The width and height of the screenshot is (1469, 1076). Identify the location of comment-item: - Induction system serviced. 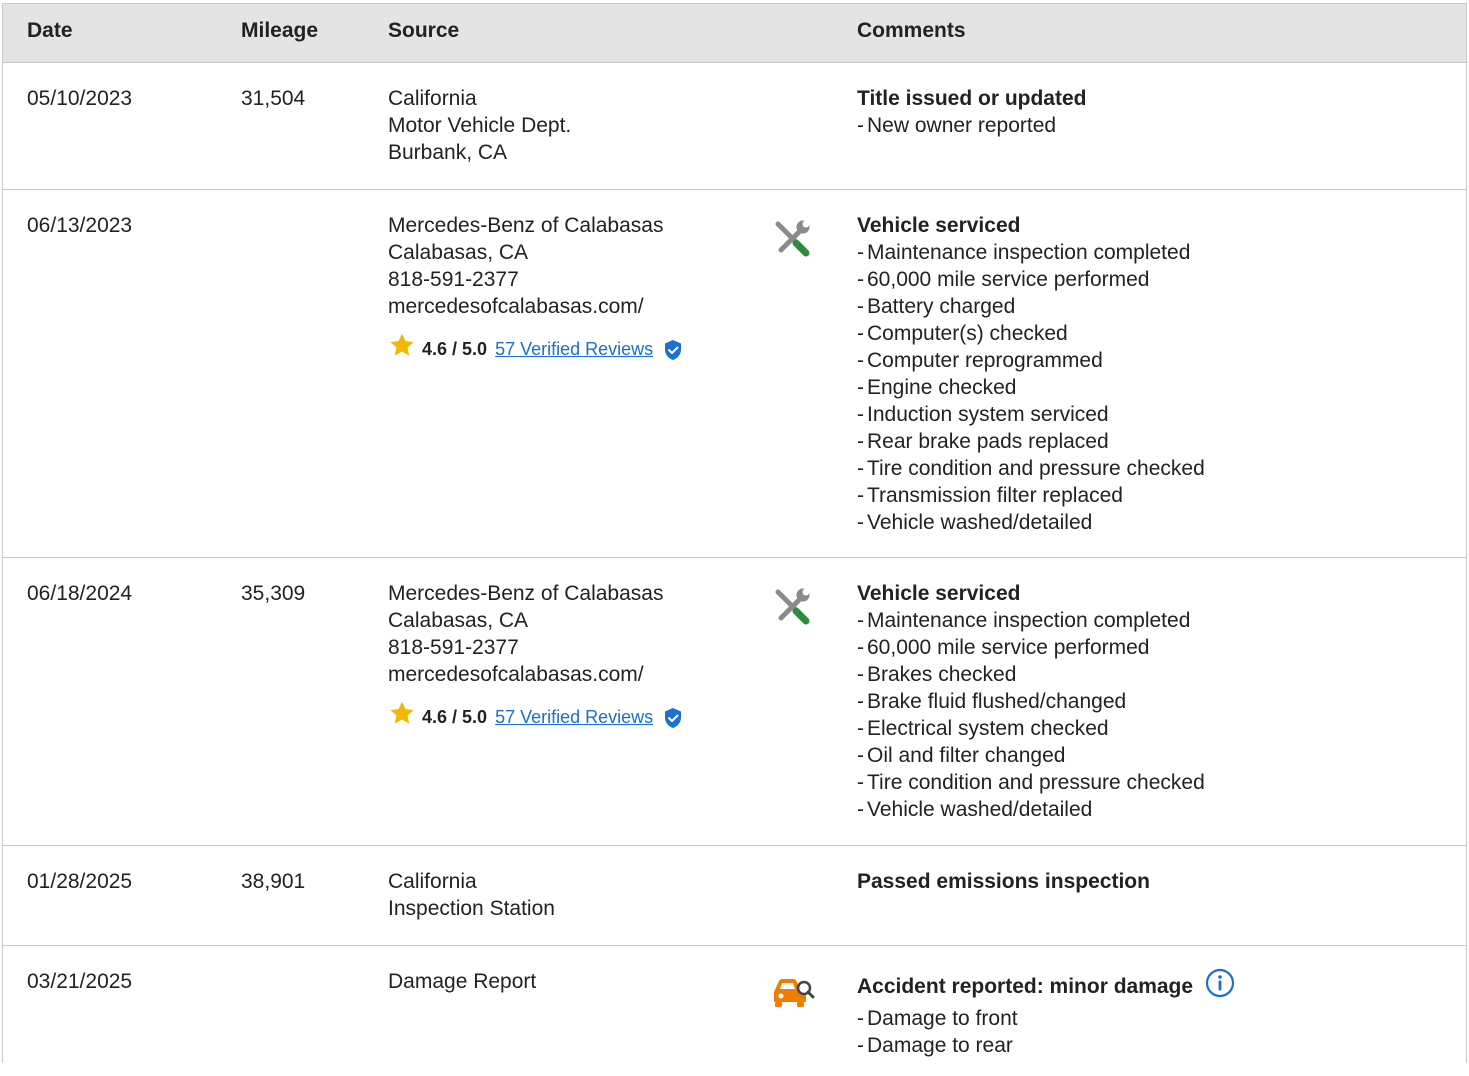
(983, 414).